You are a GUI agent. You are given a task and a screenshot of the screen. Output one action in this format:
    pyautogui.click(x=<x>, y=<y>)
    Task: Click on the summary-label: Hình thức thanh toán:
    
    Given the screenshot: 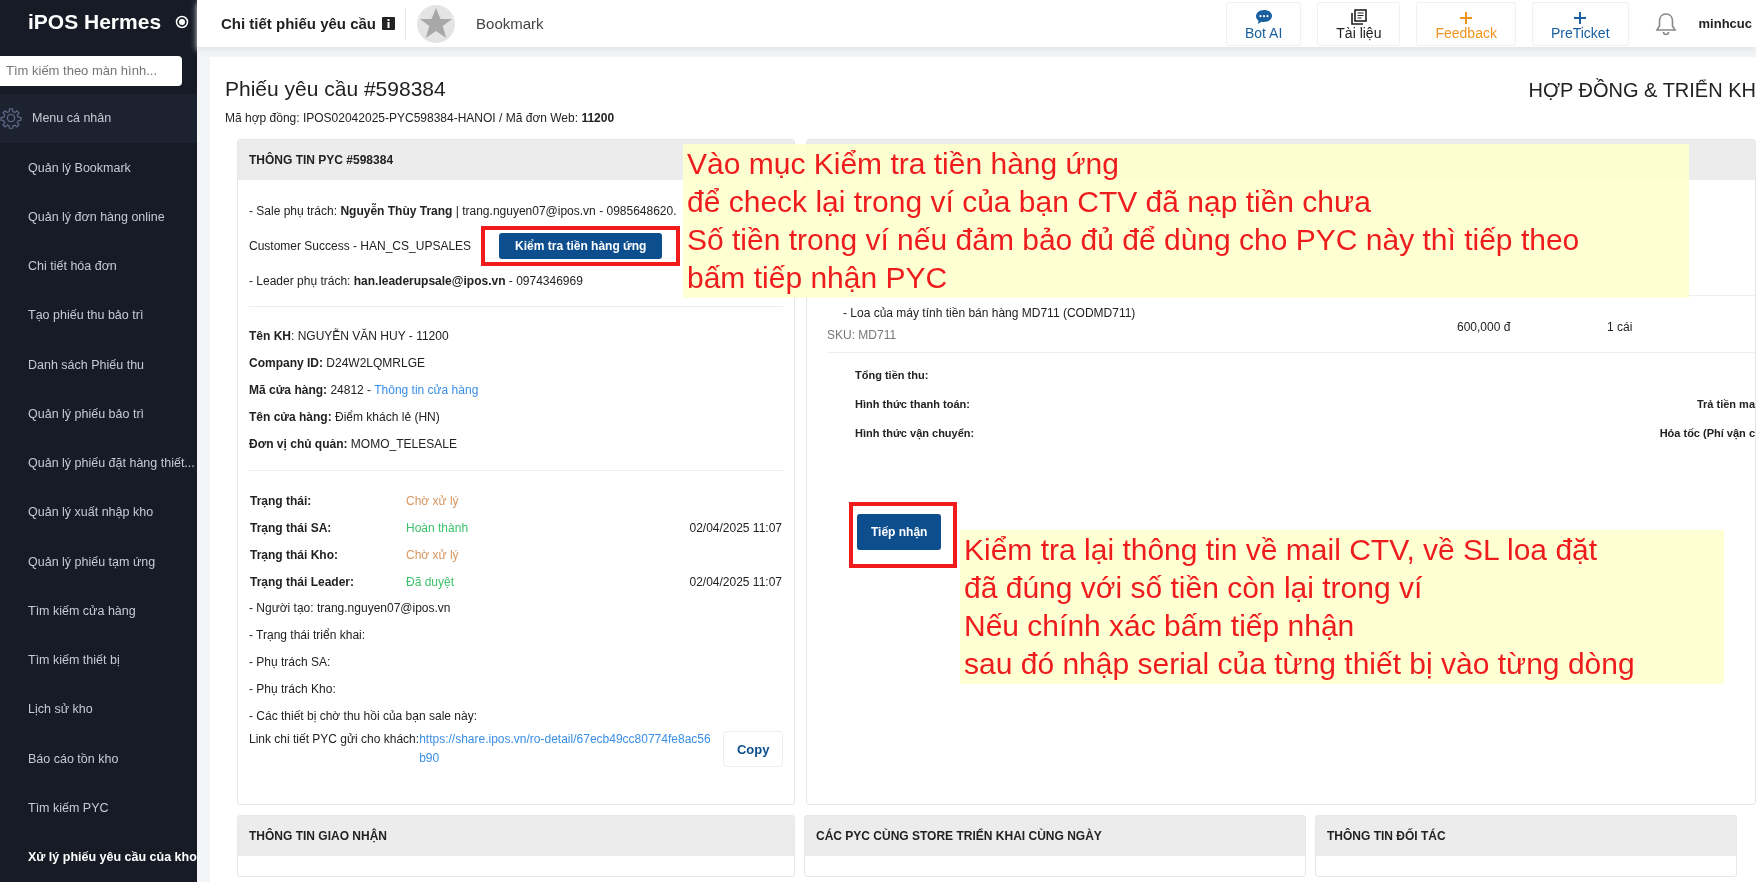 What is the action you would take?
    pyautogui.click(x=912, y=405)
    